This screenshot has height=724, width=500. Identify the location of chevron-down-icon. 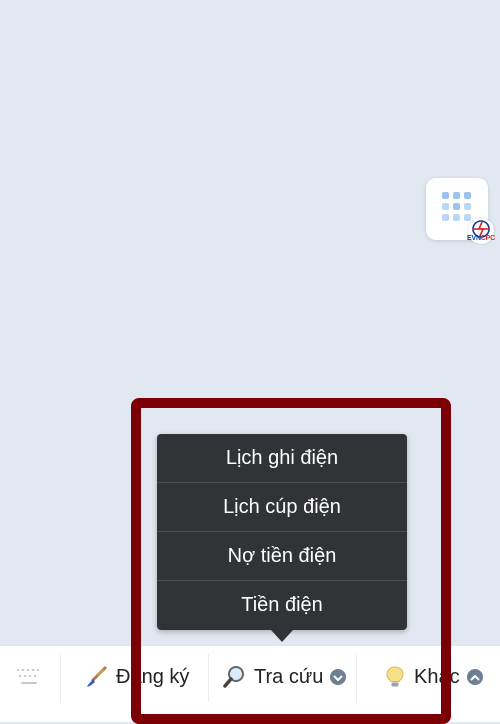
(338, 677).